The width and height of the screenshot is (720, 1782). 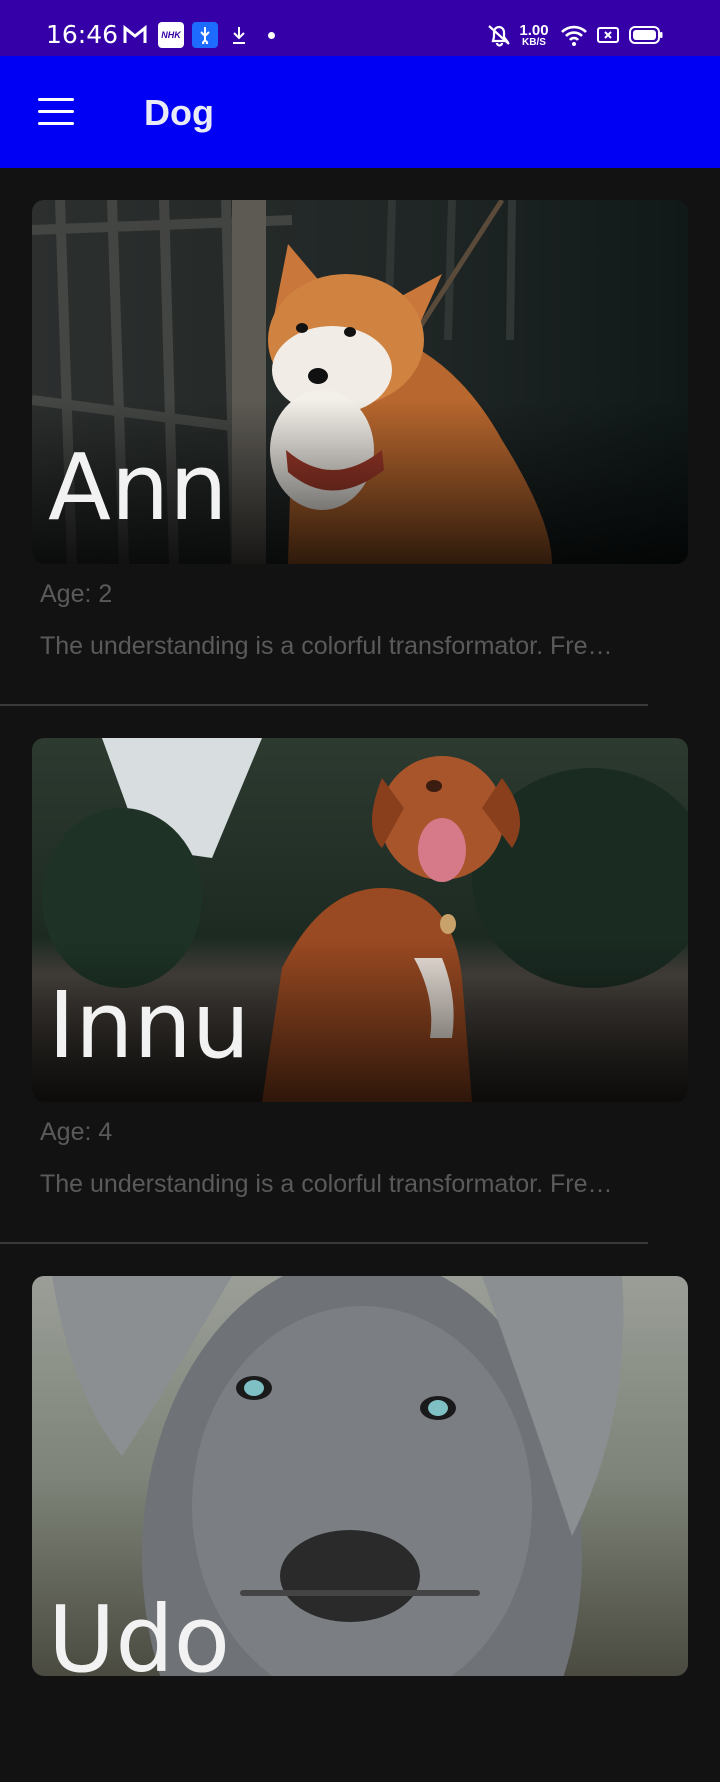 What do you see at coordinates (138, 487) in the screenshot?
I see `dog-name: Ann` at bounding box center [138, 487].